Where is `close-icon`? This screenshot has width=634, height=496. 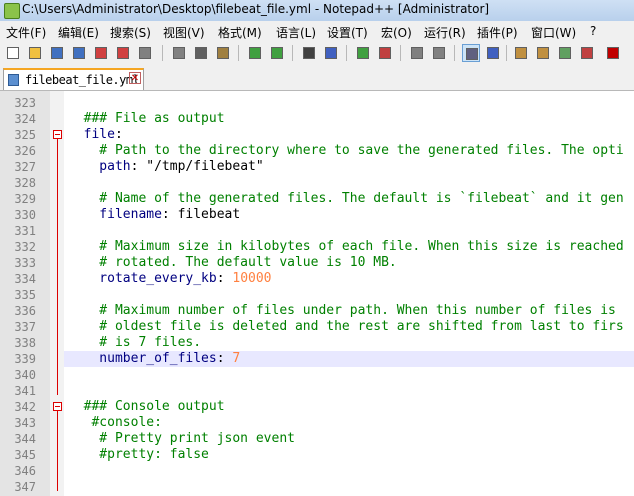
close-icon is located at coordinates (101, 53).